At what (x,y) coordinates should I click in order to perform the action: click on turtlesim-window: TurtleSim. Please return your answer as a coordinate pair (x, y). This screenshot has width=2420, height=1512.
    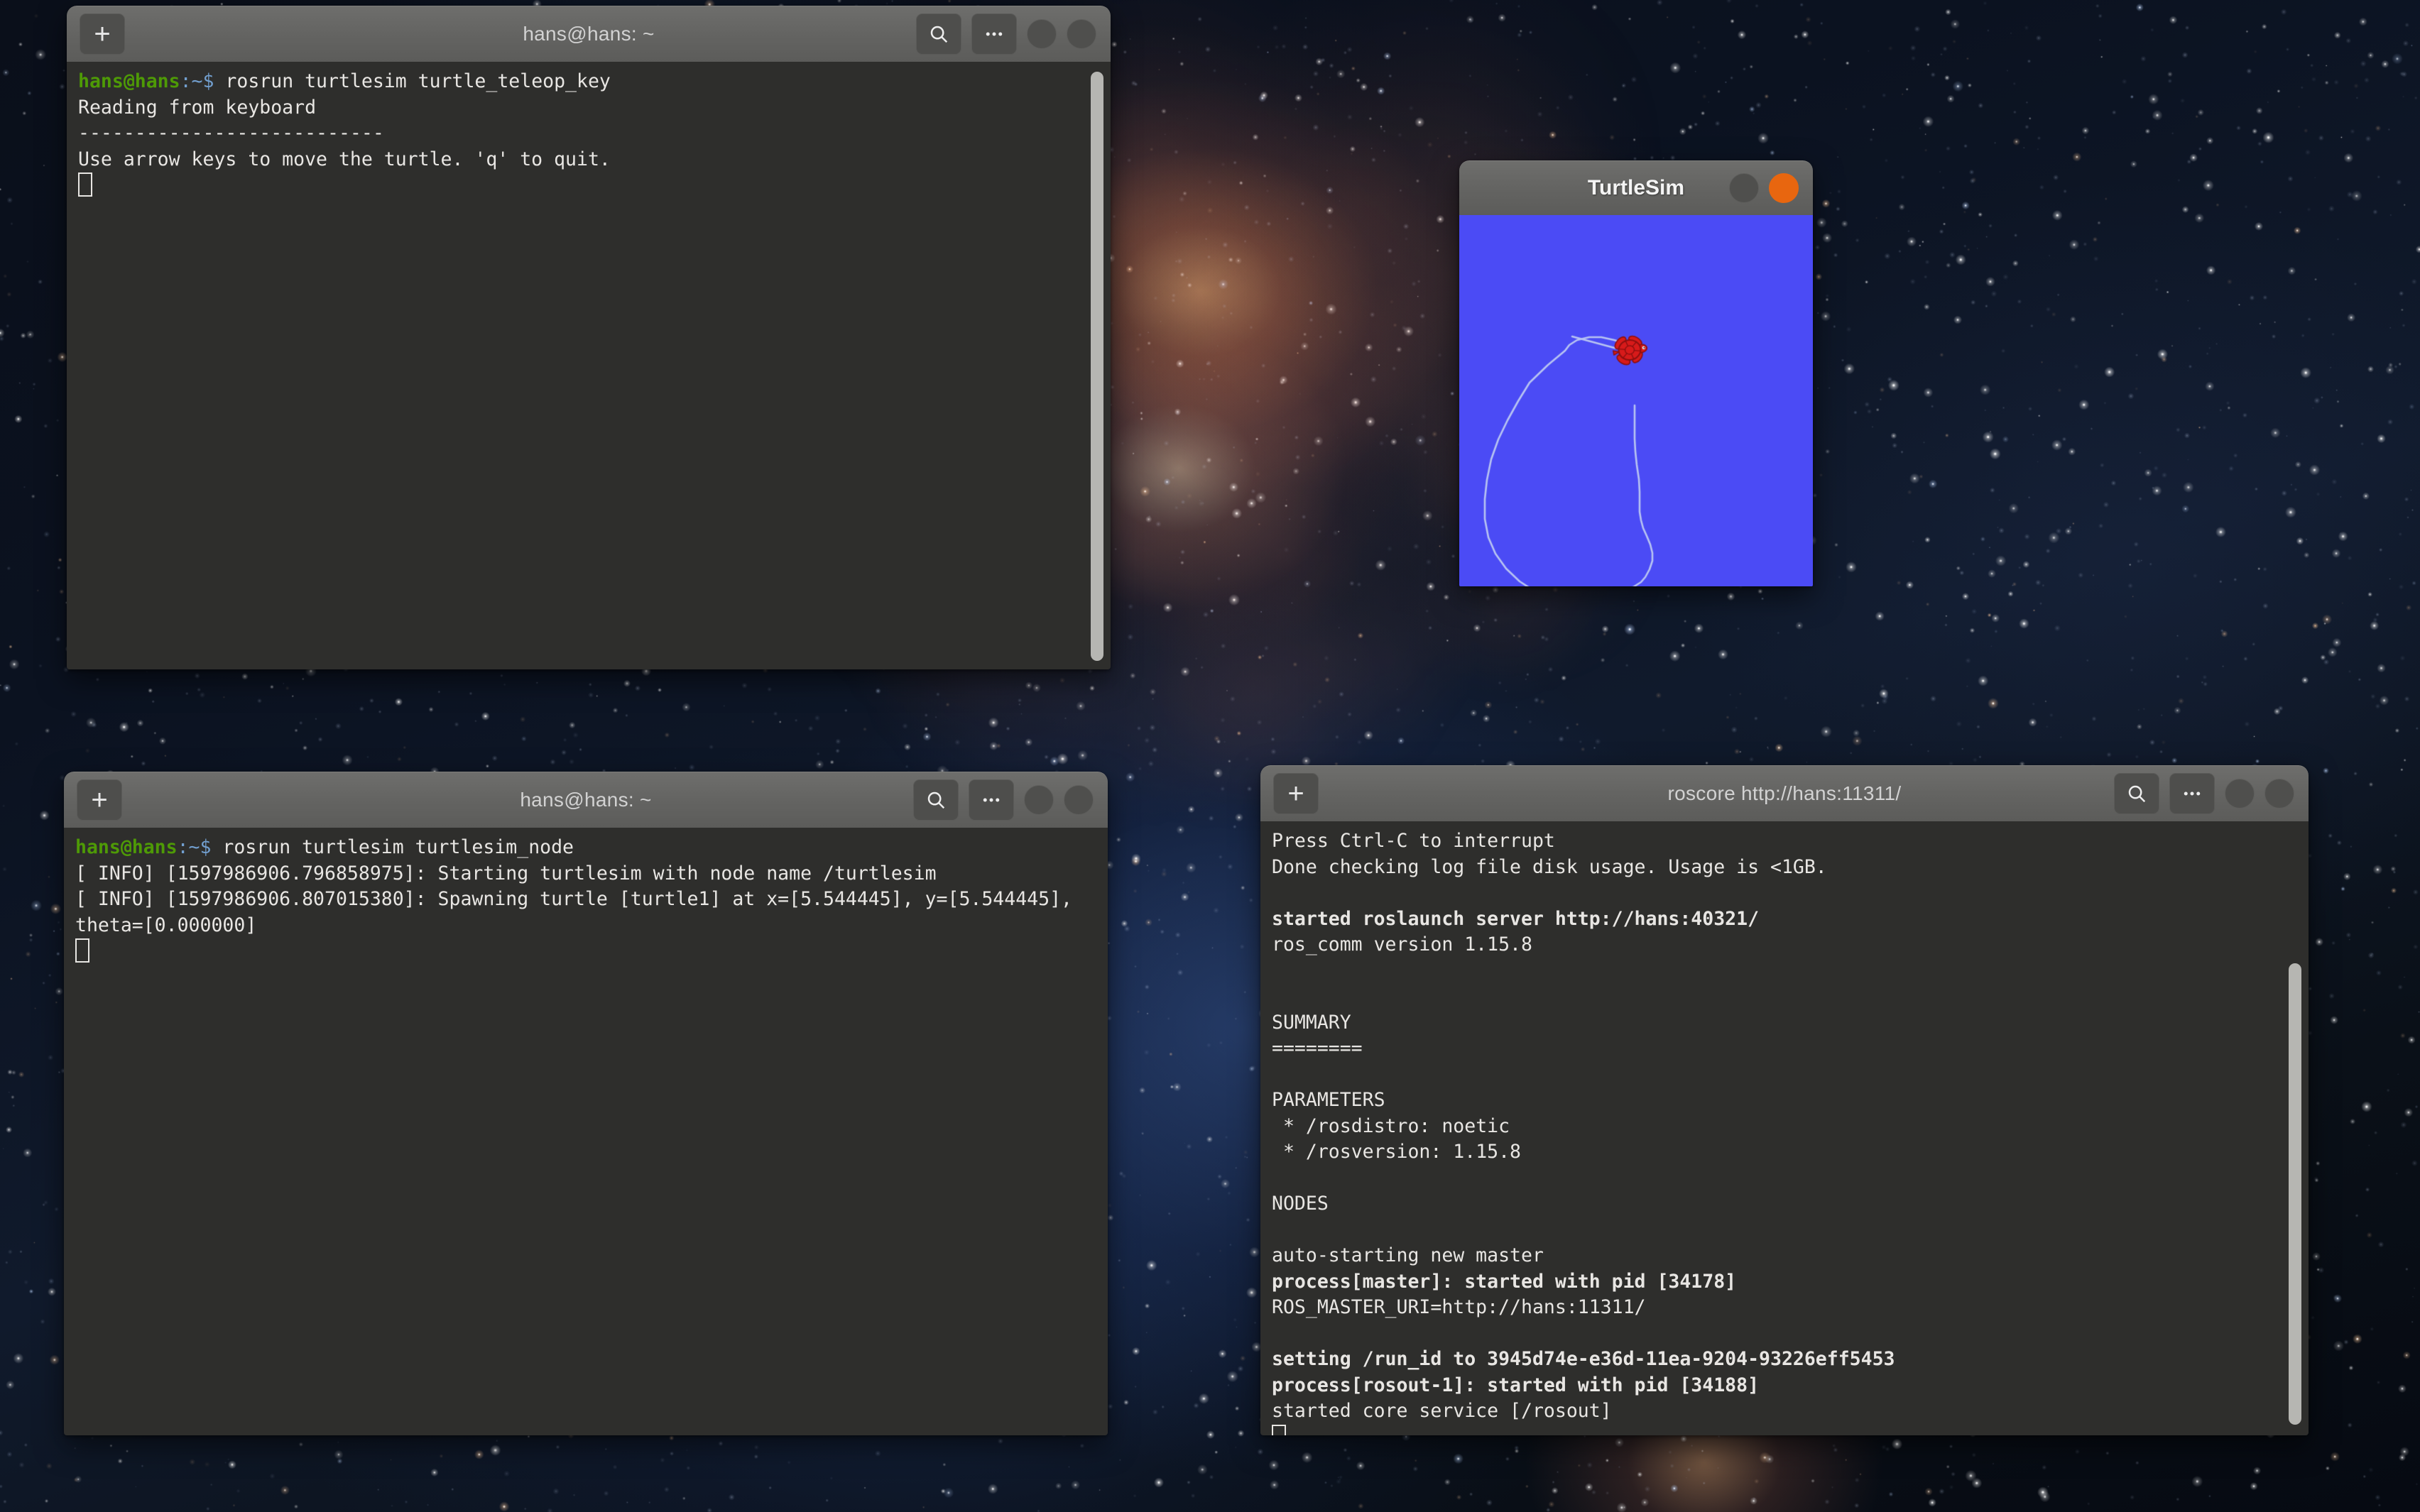
    Looking at the image, I should click on (1636, 373).